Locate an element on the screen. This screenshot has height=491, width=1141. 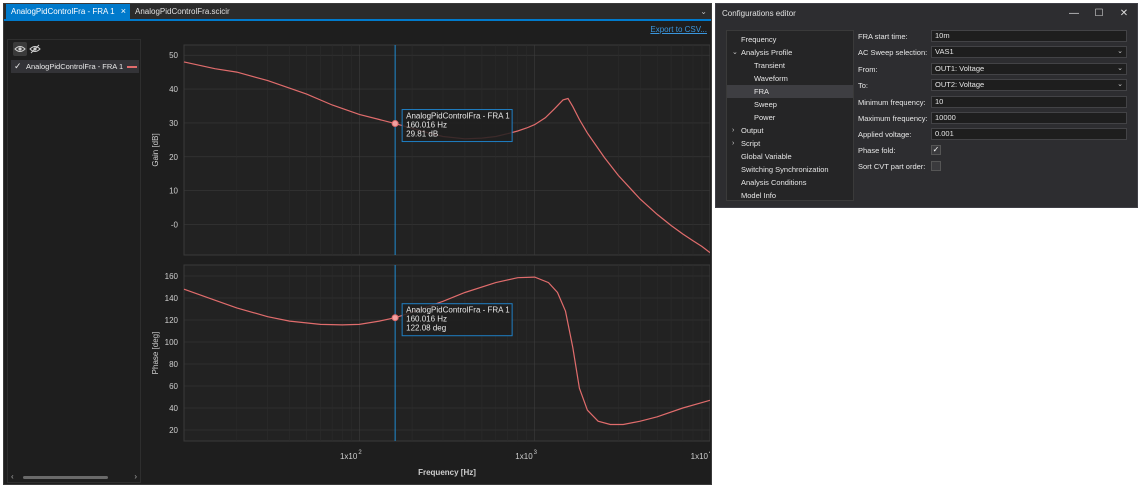
title-bar: Configurations editor — ☐ ✕ is located at coordinates (926, 14).